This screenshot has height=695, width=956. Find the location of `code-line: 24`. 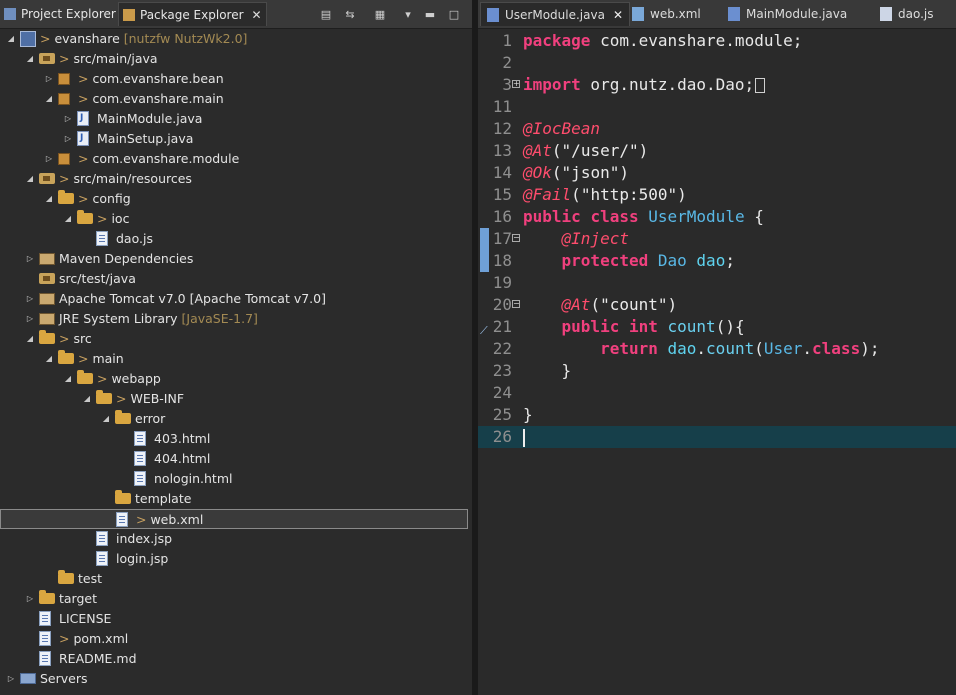

code-line: 24 is located at coordinates (717, 393).